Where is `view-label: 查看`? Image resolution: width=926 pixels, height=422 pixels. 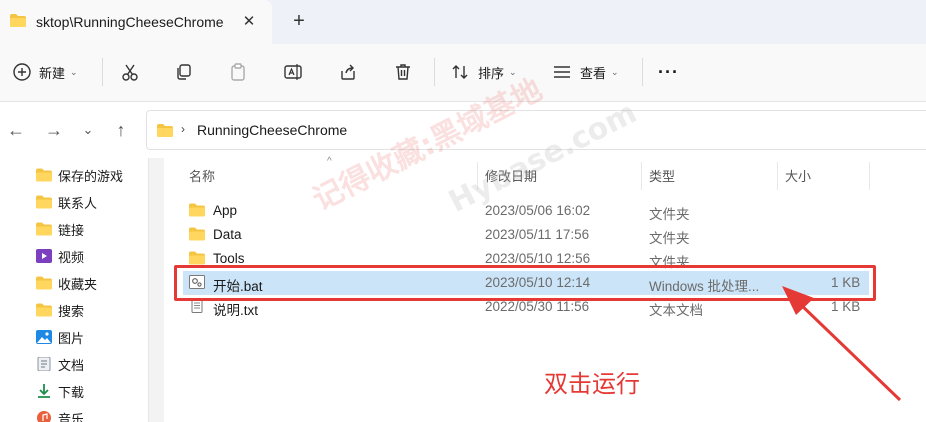 view-label: 查看 is located at coordinates (593, 73).